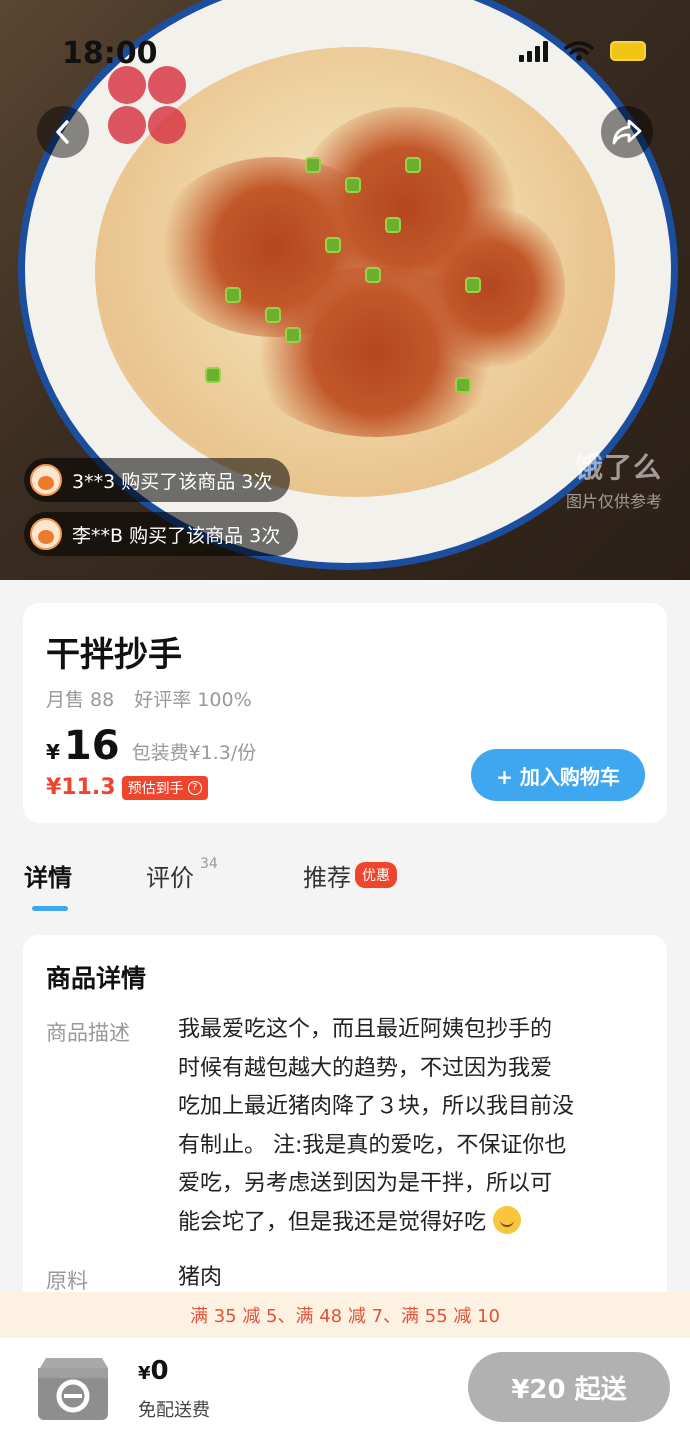  Describe the element at coordinates (558, 775) in the screenshot. I see `add-to-cart-button: + 加入购物车` at that location.